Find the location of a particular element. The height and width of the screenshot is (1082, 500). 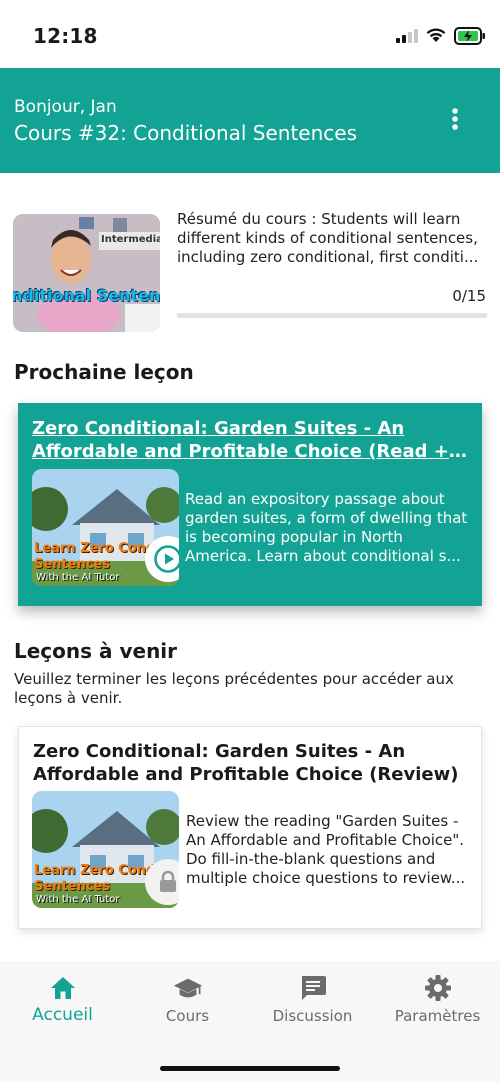

more-options-button is located at coordinates (455, 119).